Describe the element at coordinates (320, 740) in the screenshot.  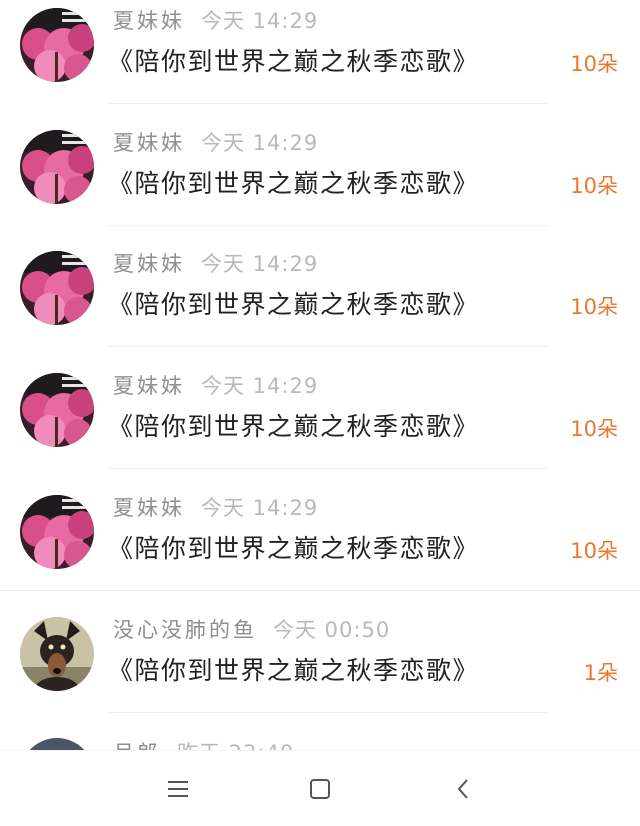
I see `message-row-partial: 月郎 昨天 23:40` at that location.